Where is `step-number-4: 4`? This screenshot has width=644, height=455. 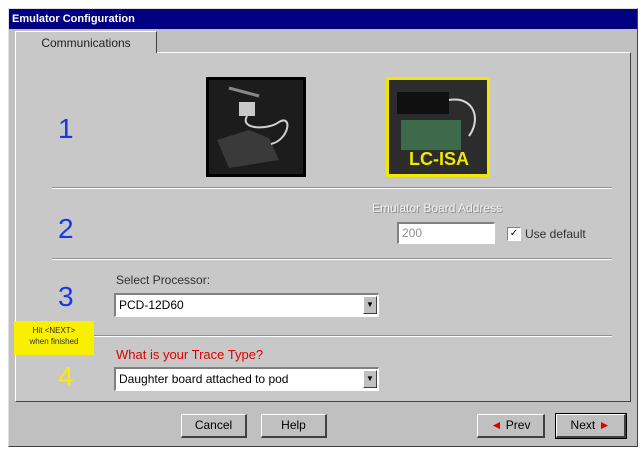 step-number-4: 4 is located at coordinates (66, 376).